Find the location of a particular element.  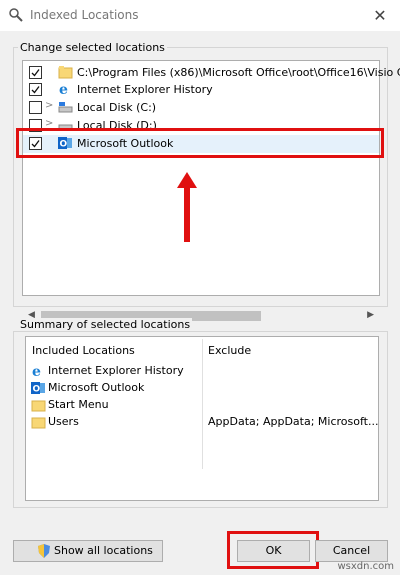

summary-row-label: Internet Explorer History is located at coordinates (116, 370).